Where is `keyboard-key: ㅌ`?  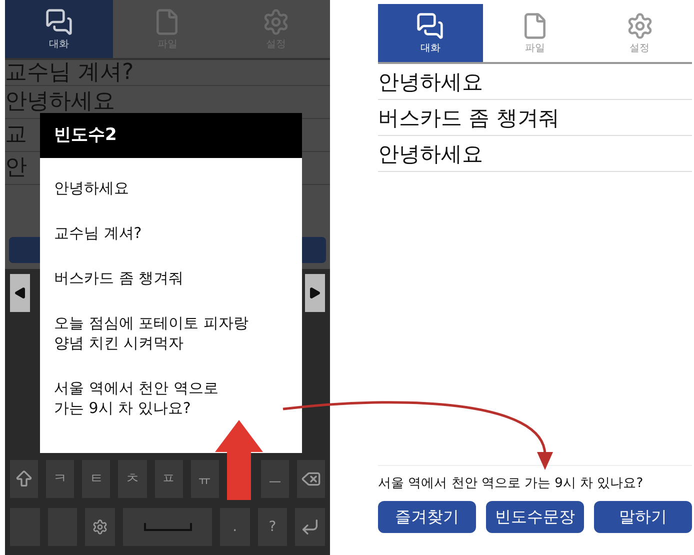
keyboard-key: ㅌ is located at coordinates (96, 479).